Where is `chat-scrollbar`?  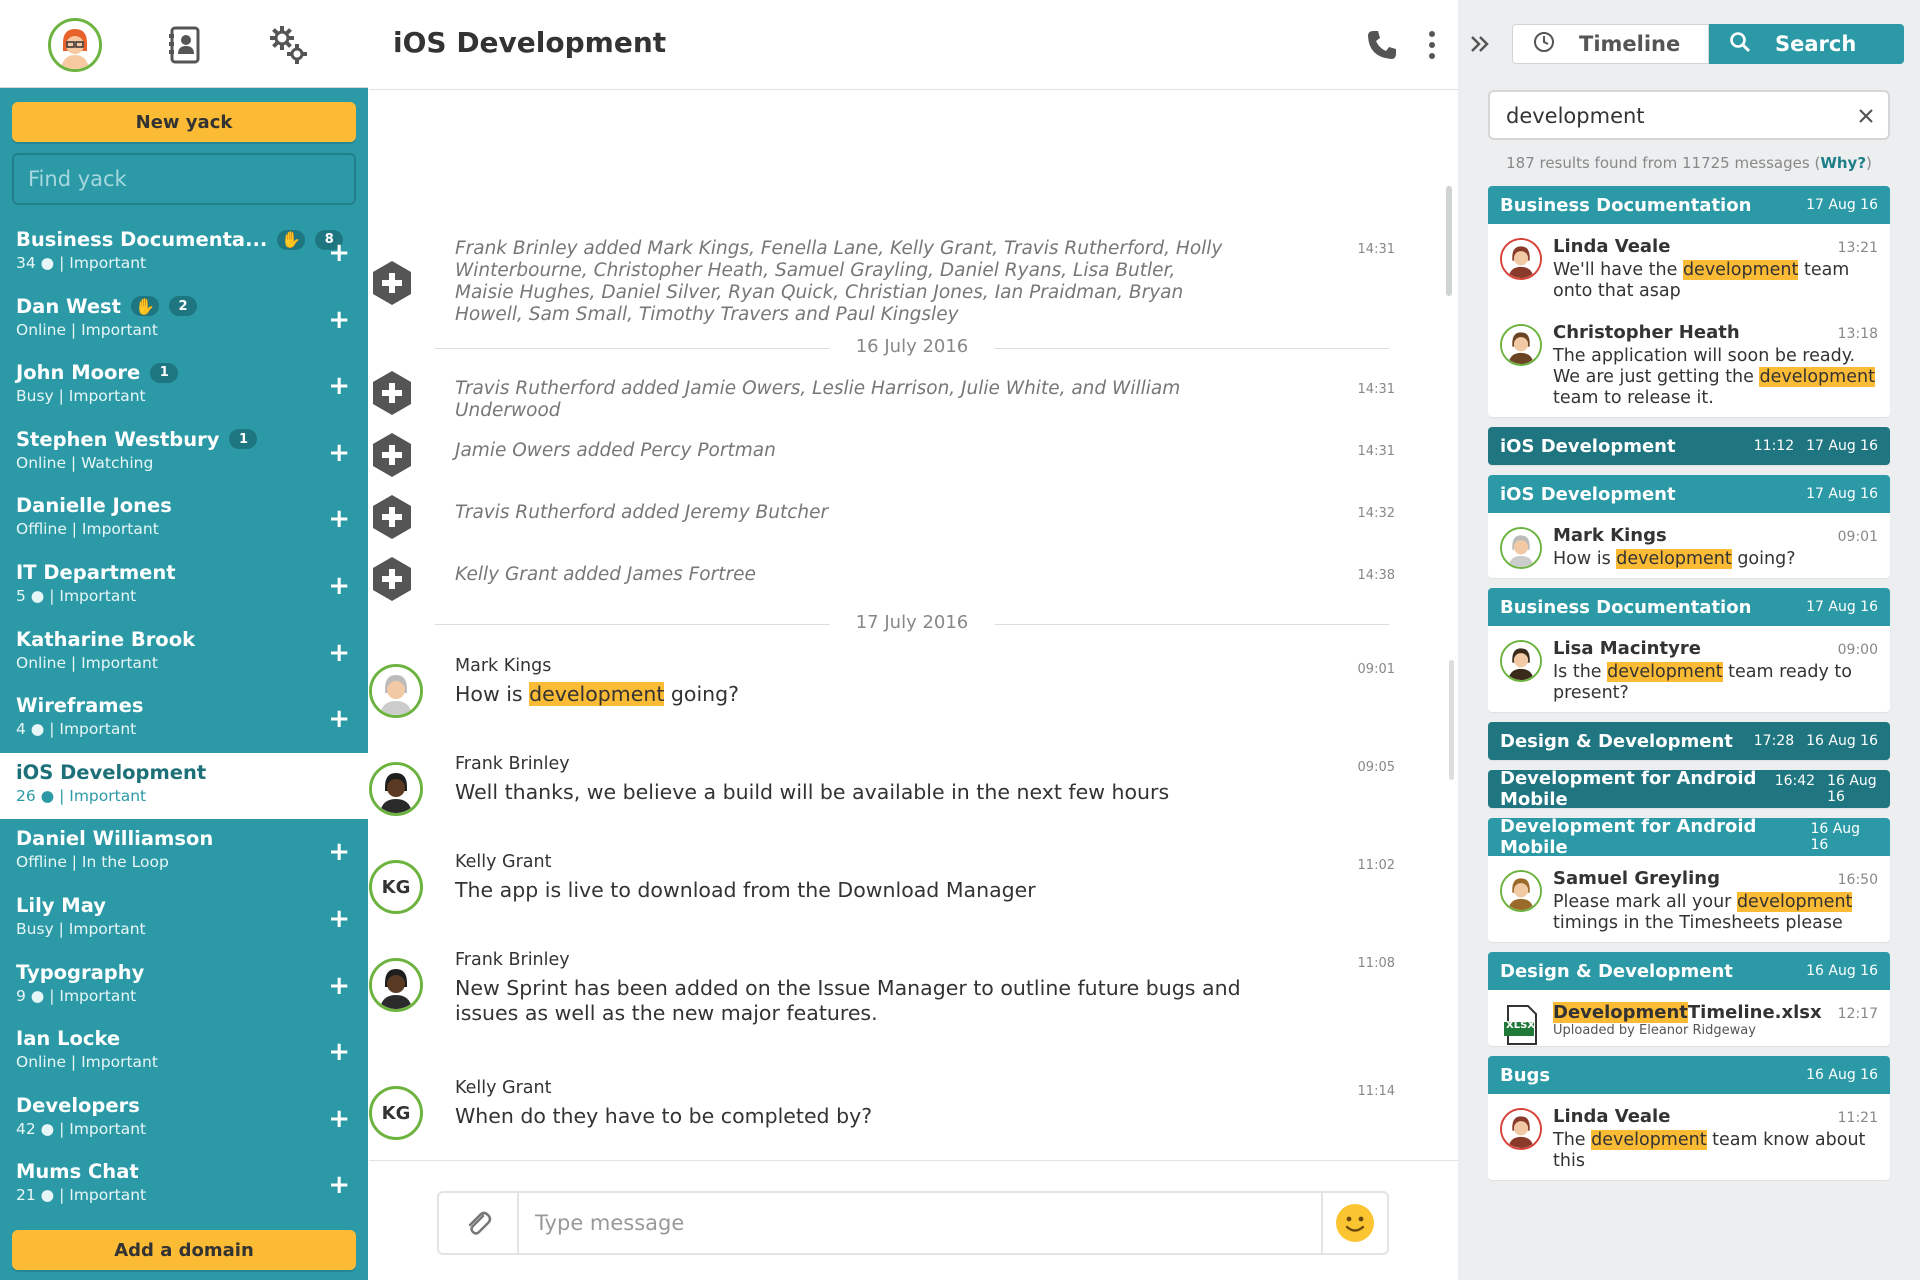 chat-scrollbar is located at coordinates (1451, 720).